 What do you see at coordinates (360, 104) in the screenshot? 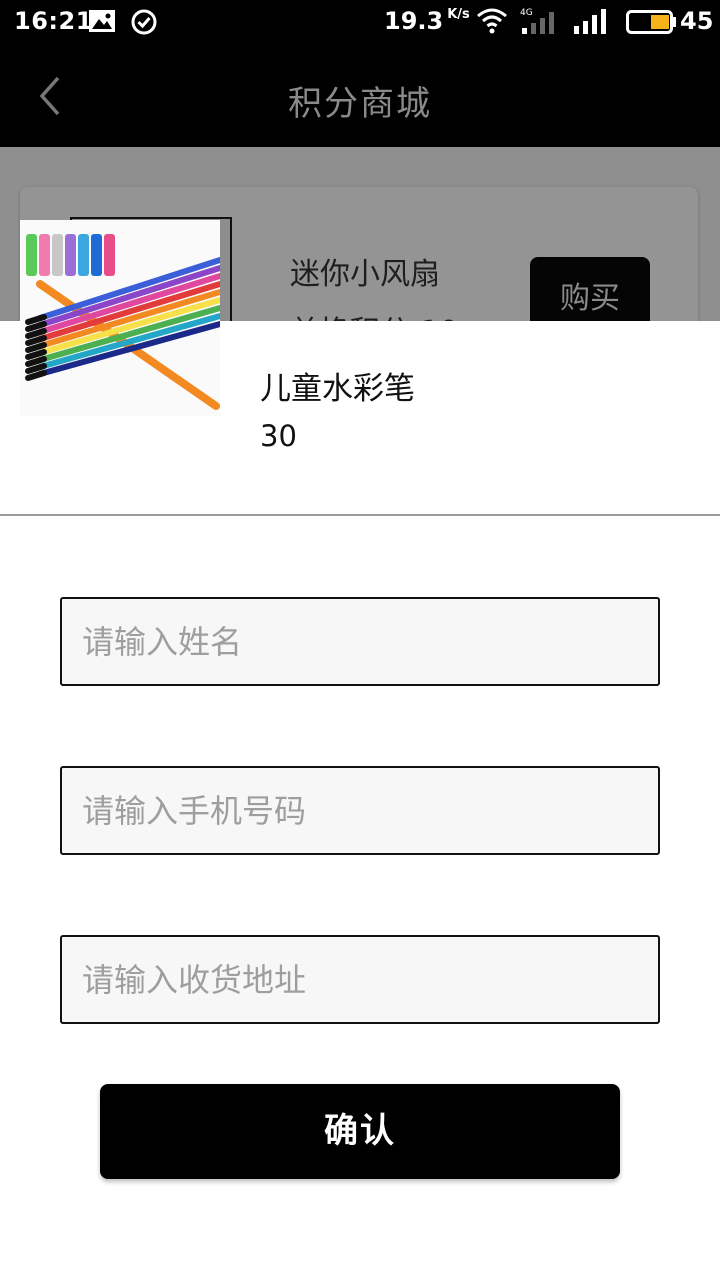
I see `page-title: 积分商城` at bounding box center [360, 104].